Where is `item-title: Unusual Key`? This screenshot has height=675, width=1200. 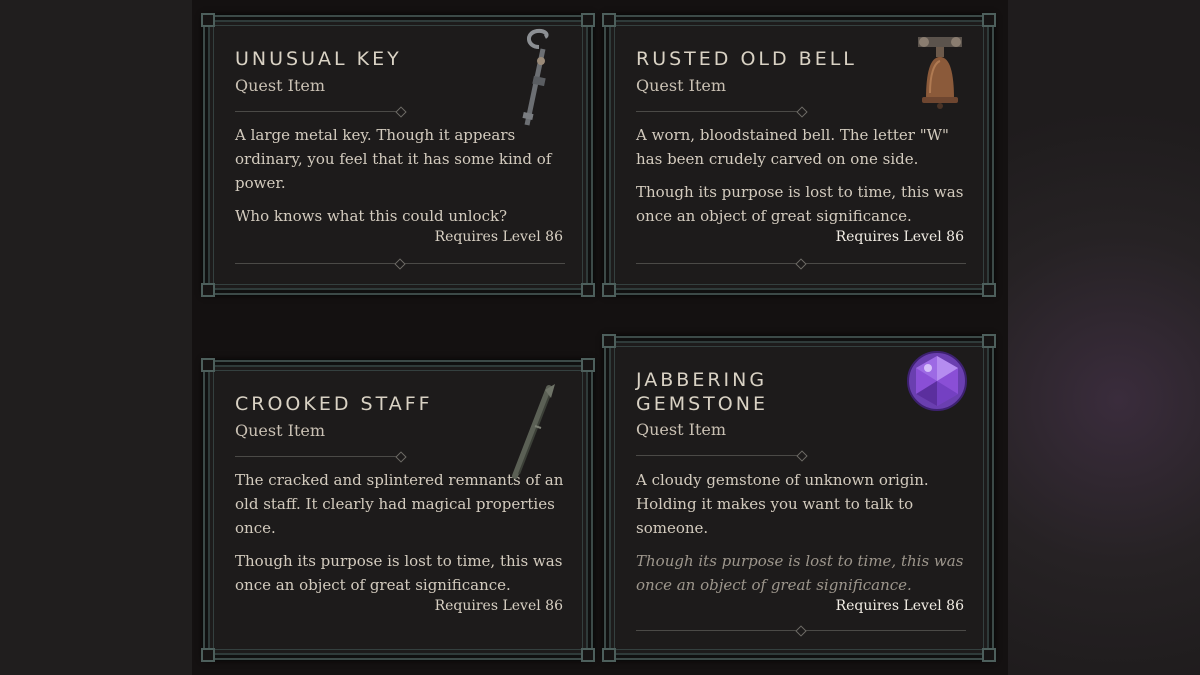
item-title: Unusual Key is located at coordinates (318, 59).